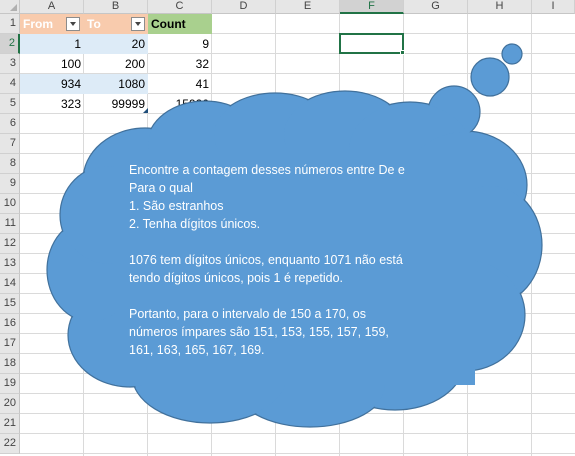  Describe the element at coordinates (236, 278) in the screenshot. I see `callout-line: tendo dígitos únicos, pois 1 é repetido.` at that location.